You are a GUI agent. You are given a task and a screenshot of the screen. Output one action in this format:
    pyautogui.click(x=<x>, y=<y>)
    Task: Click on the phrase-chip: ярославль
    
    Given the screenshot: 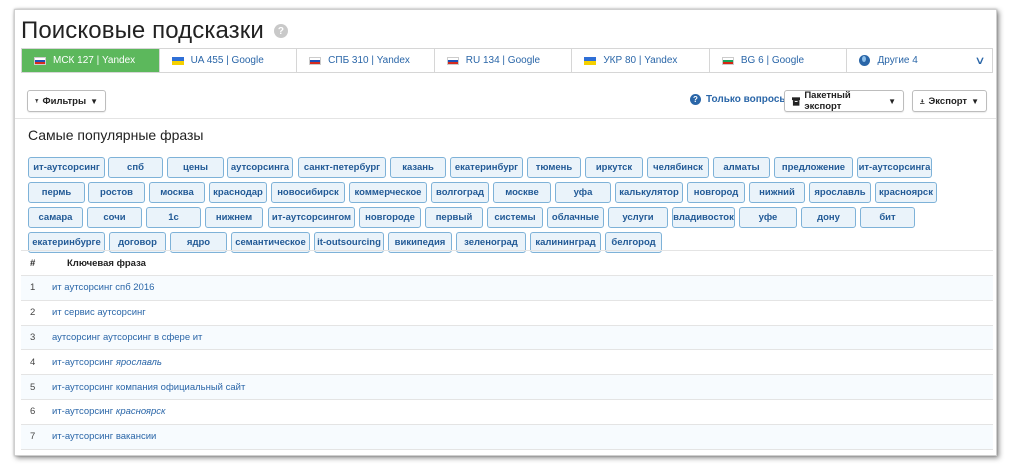 What is the action you would take?
    pyautogui.click(x=840, y=192)
    